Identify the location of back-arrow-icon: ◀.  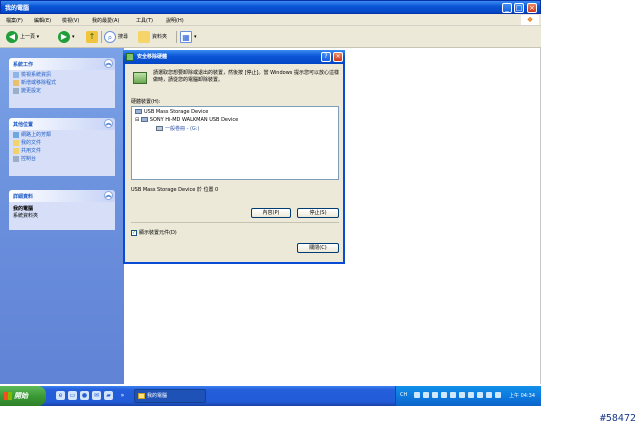
(12, 36).